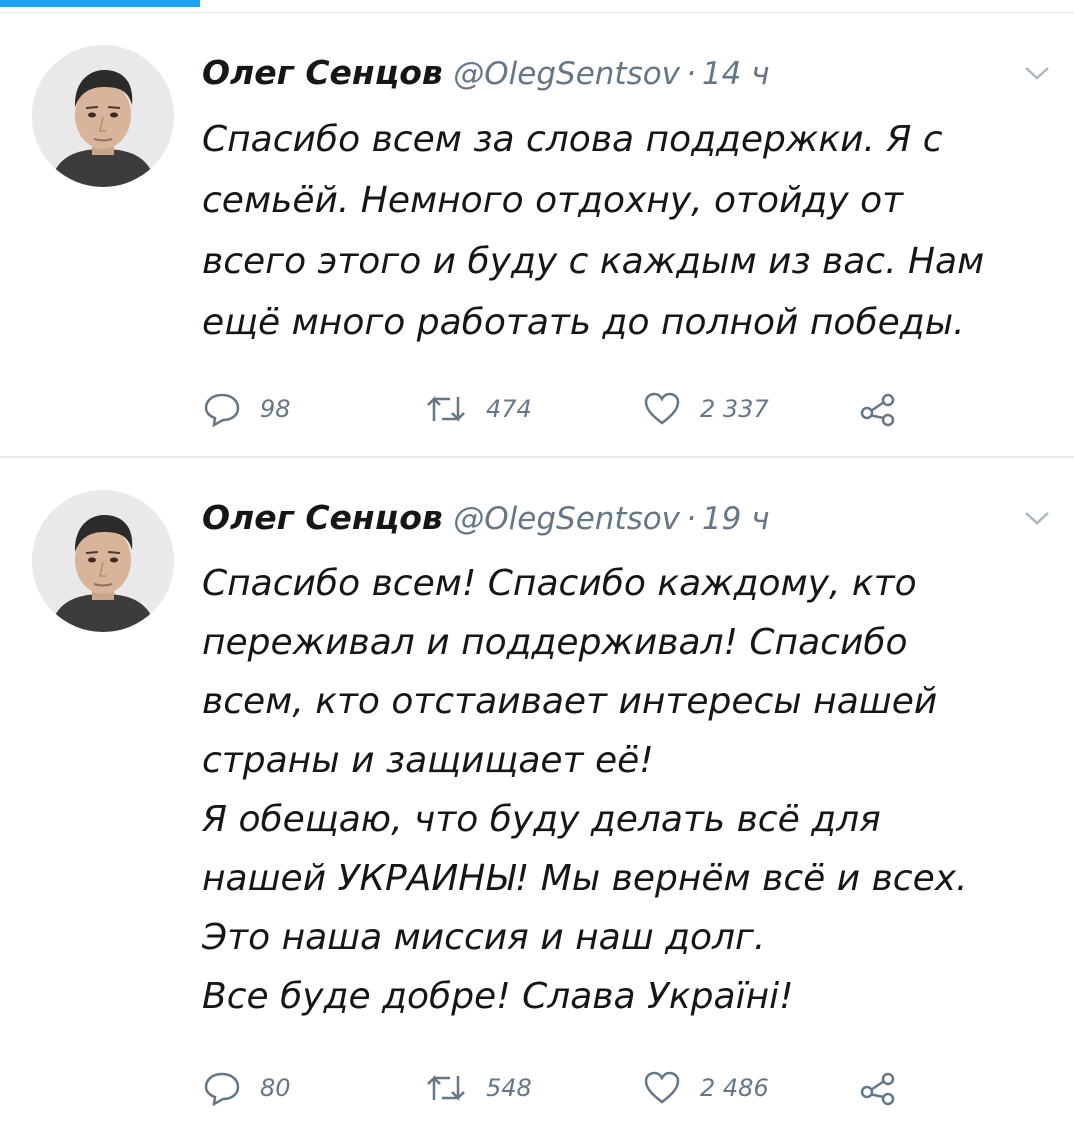  Describe the element at coordinates (562, 409) in the screenshot. I see `tweet-actions: 98 474 2 337` at that location.